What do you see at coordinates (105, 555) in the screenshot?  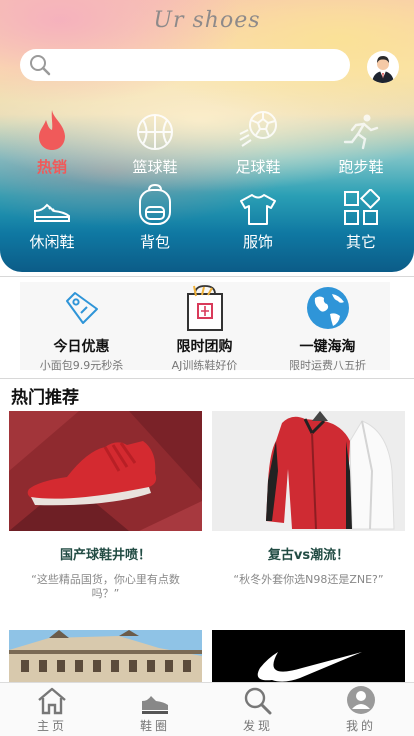 I see `card-title: 国产球鞋井喷！` at bounding box center [105, 555].